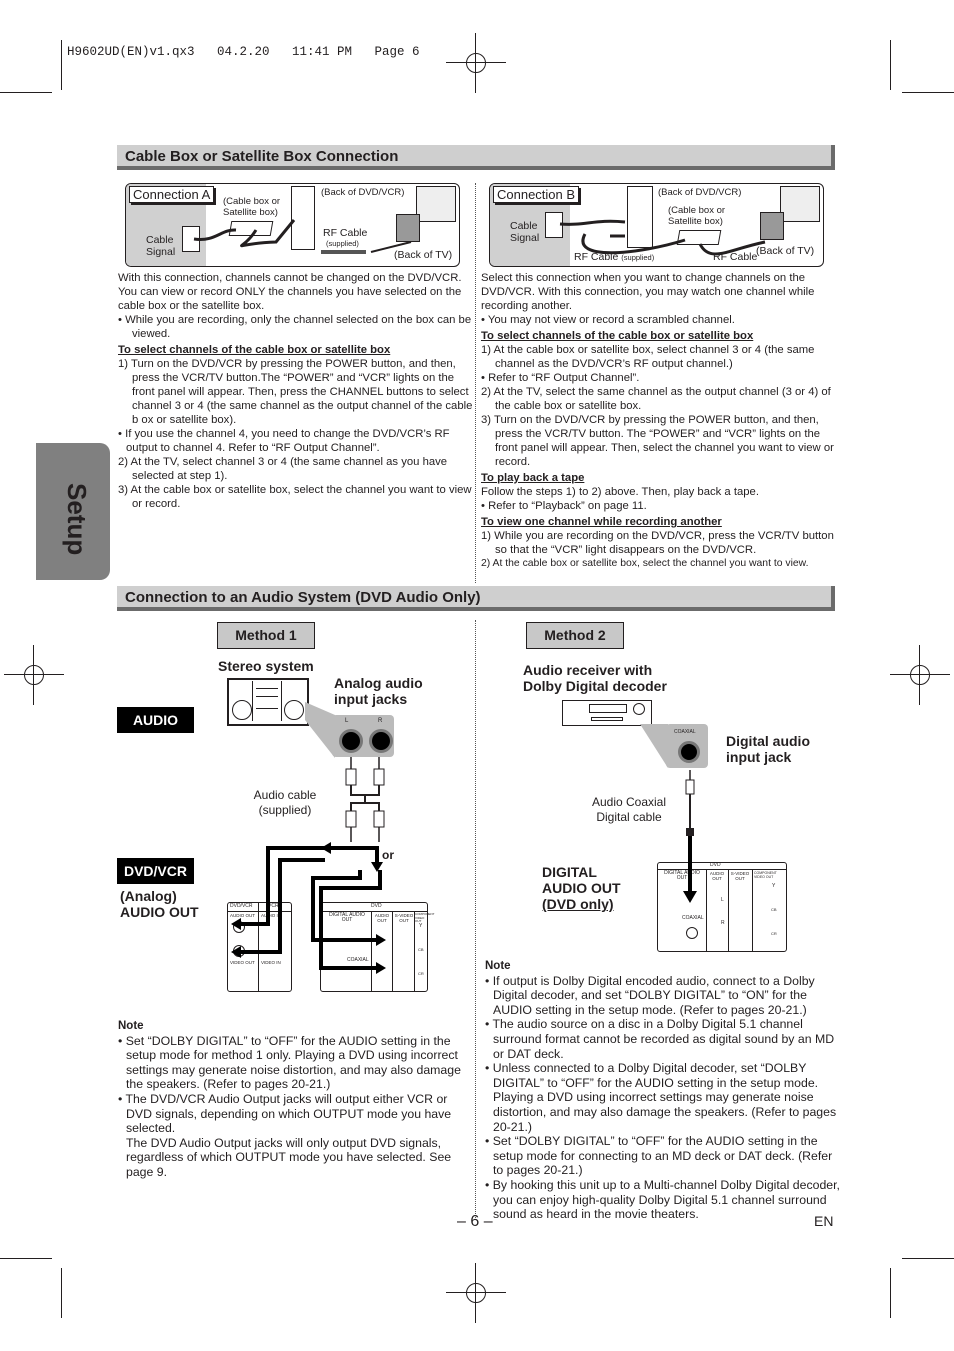 The image size is (954, 1351). I want to click on page-number: – 6 –, so click(475, 1221).